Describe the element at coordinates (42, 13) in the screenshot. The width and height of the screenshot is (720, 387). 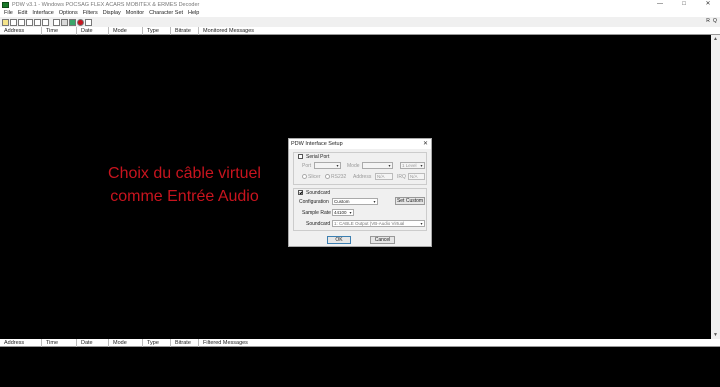
I see `menu-interface: Interface` at that location.